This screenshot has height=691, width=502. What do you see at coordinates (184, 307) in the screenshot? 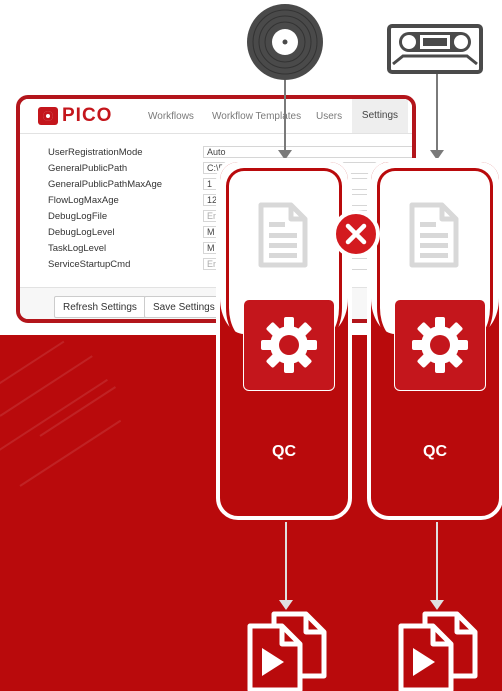
I see `save-settings-button: Save Settings` at bounding box center [184, 307].